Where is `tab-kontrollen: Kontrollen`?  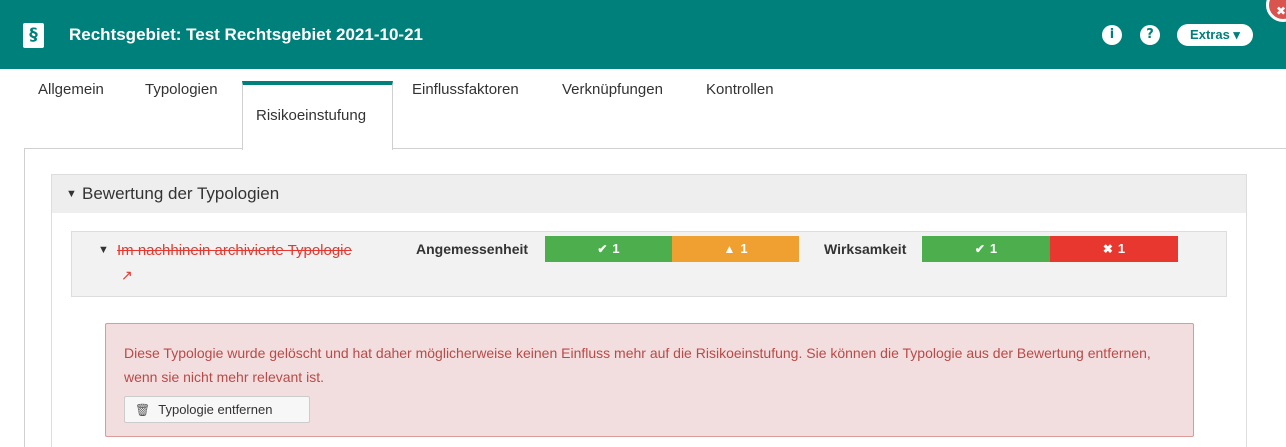
tab-kontrollen: Kontrollen is located at coordinates (740, 115).